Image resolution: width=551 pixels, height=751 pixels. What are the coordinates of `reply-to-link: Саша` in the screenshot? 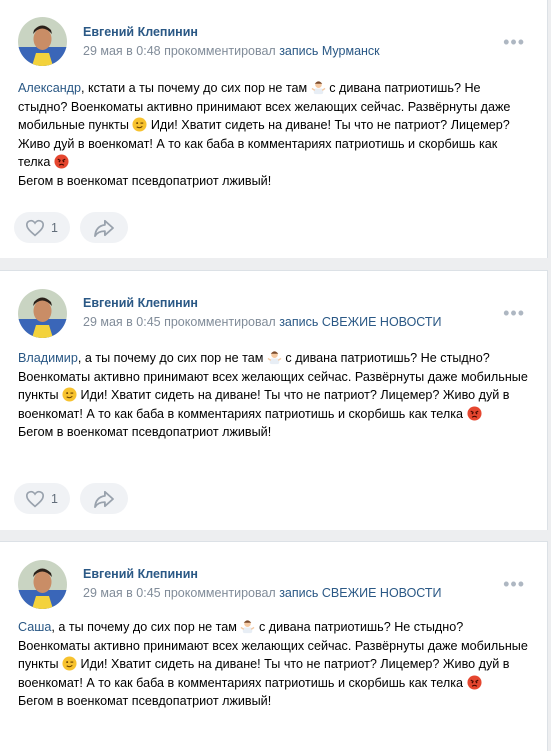 It's located at (34, 627).